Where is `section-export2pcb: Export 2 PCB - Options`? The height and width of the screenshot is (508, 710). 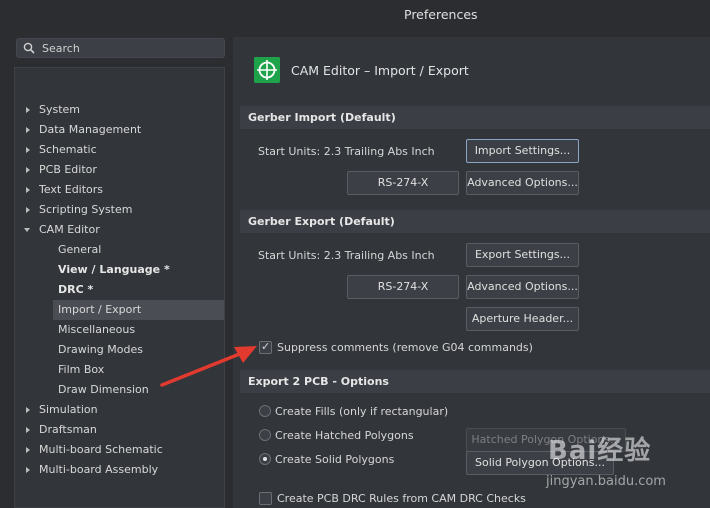
section-export2pcb: Export 2 PCB - Options is located at coordinates (475, 381).